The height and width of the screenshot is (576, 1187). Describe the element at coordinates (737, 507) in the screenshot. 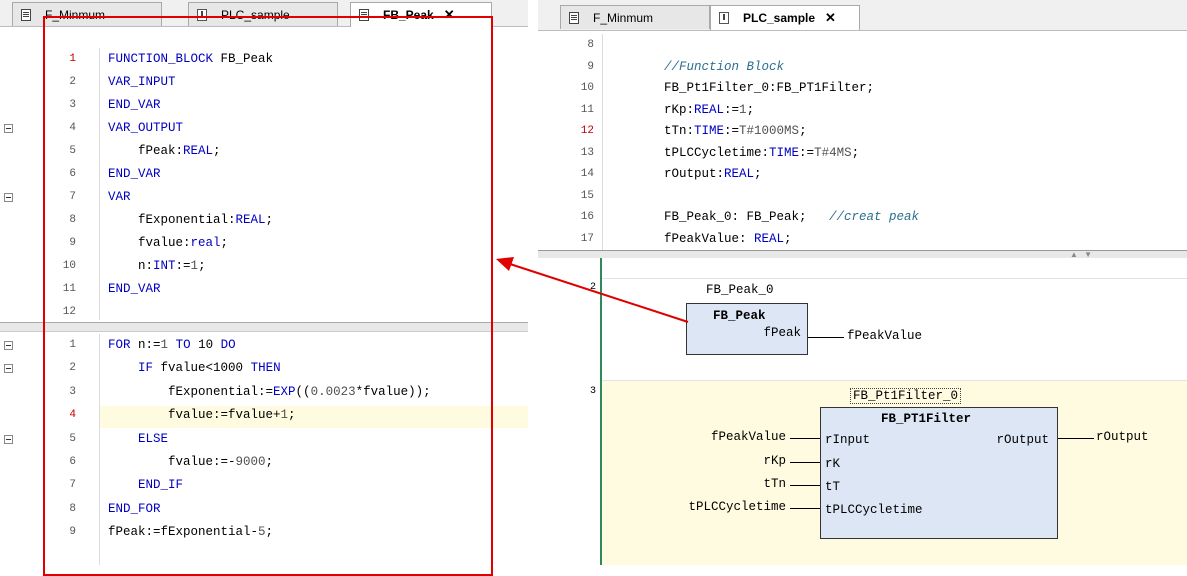

I see `input-variable: tPLCCycletime` at that location.